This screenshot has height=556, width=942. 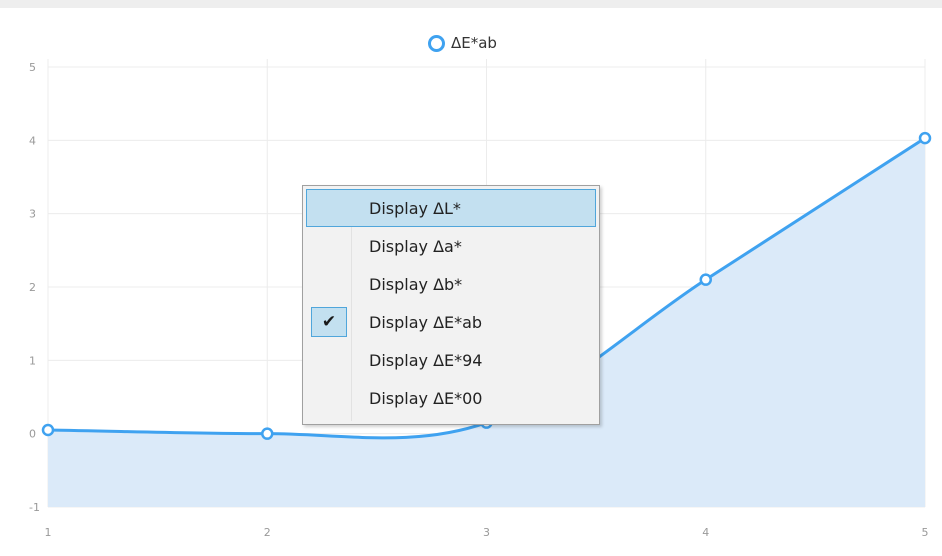 I want to click on checkmark-icon: ✔, so click(x=329, y=322).